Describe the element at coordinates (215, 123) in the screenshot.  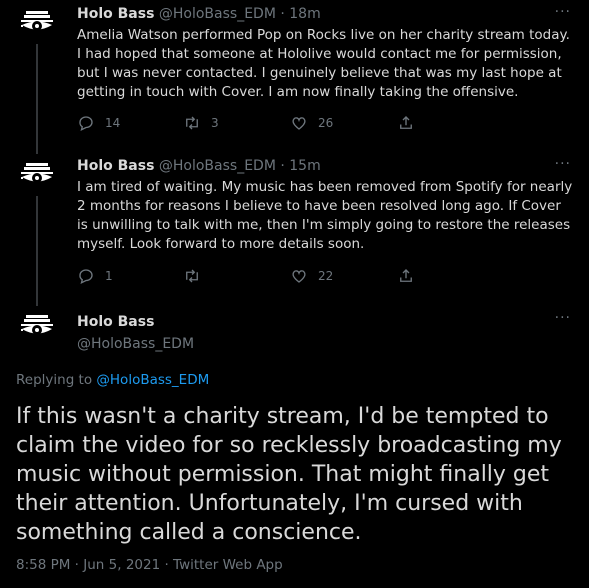
I see `retweet-count: 3` at that location.